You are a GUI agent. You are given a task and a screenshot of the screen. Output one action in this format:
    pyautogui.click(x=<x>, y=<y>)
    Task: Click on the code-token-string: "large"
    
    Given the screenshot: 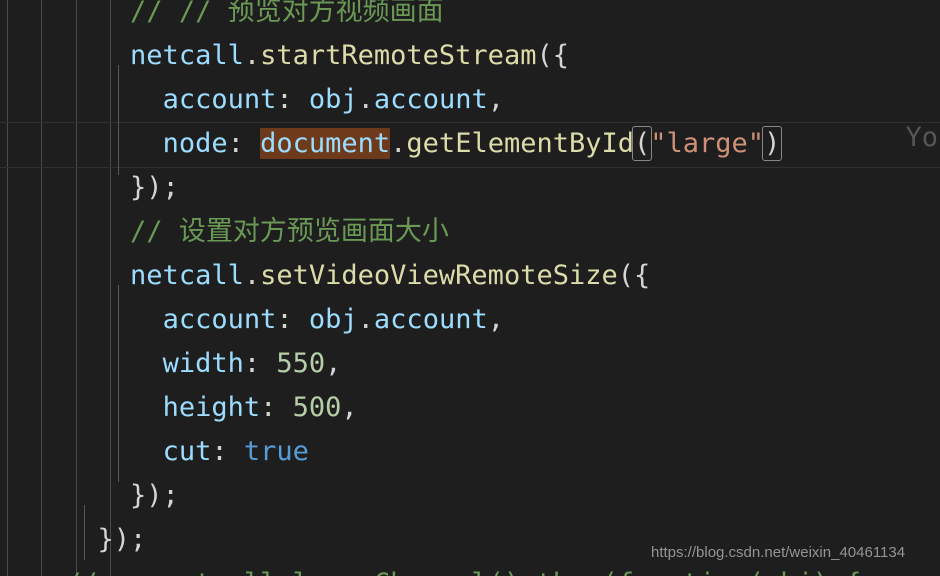 What is the action you would take?
    pyautogui.click(x=707, y=143)
    